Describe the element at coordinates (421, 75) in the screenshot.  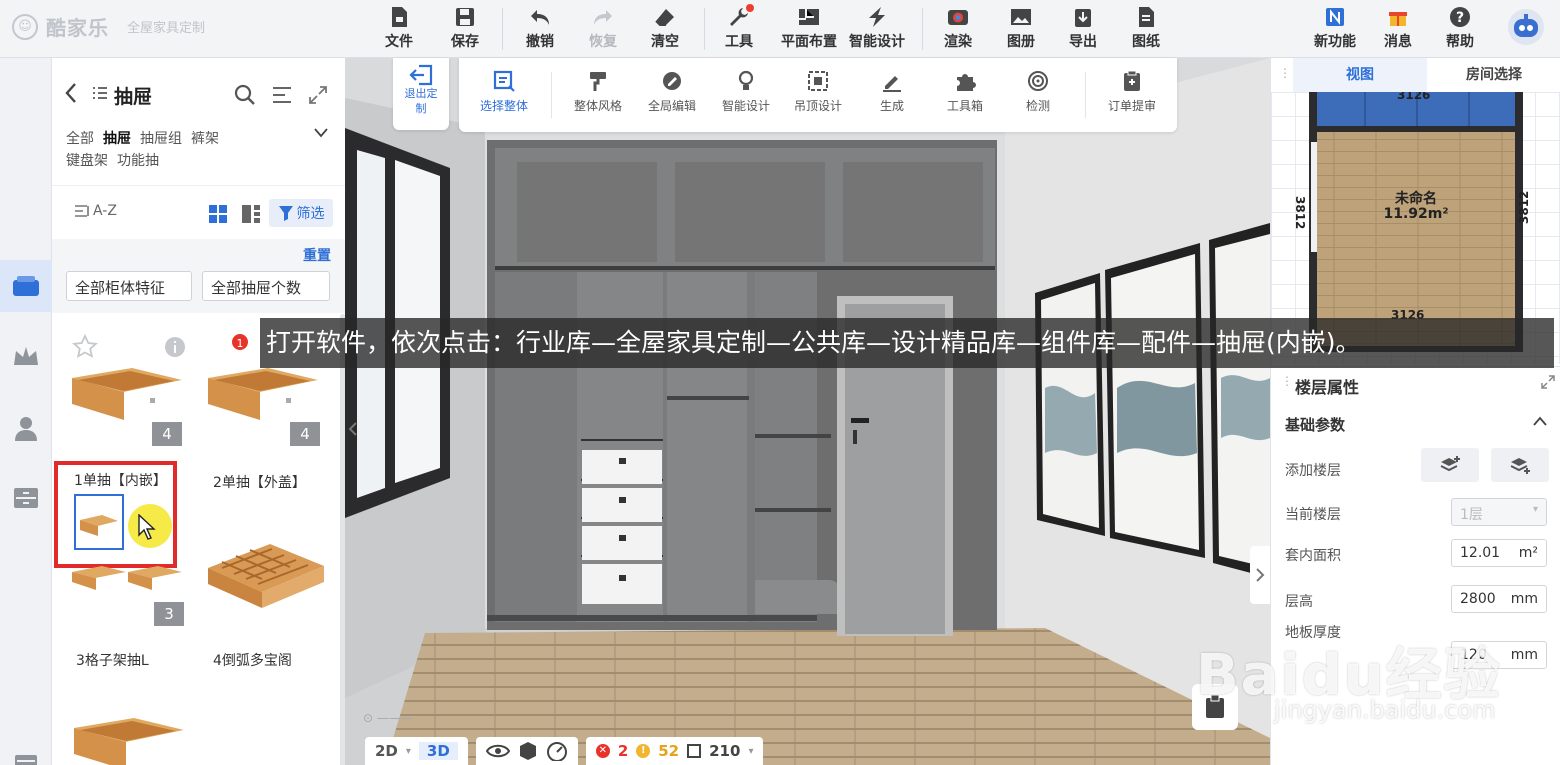
I see `exit-icon` at that location.